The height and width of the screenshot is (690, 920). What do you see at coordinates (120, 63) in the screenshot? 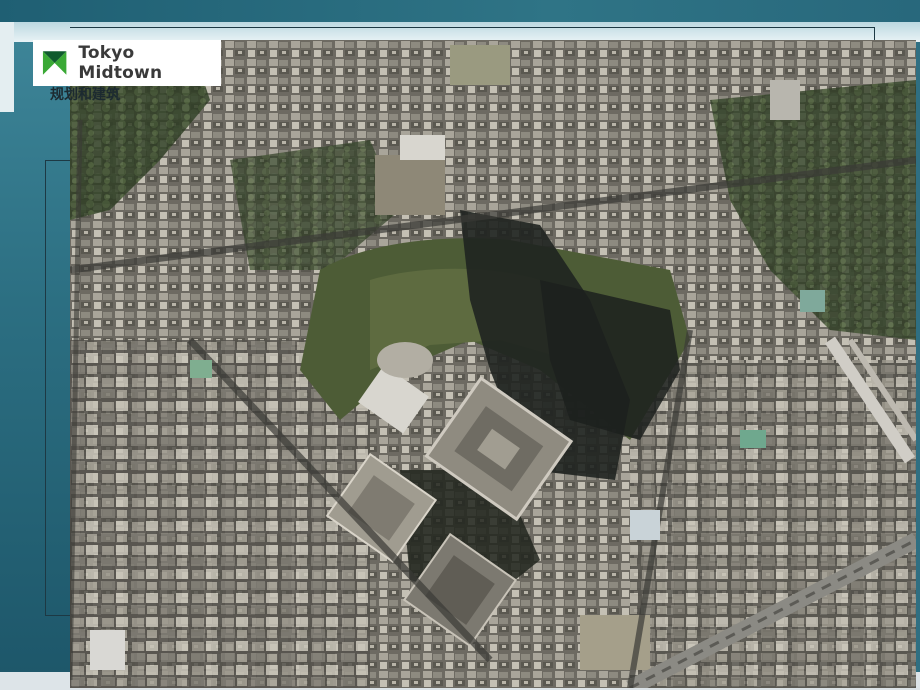
I see `logo-text: Tokyo Midtown` at bounding box center [120, 63].